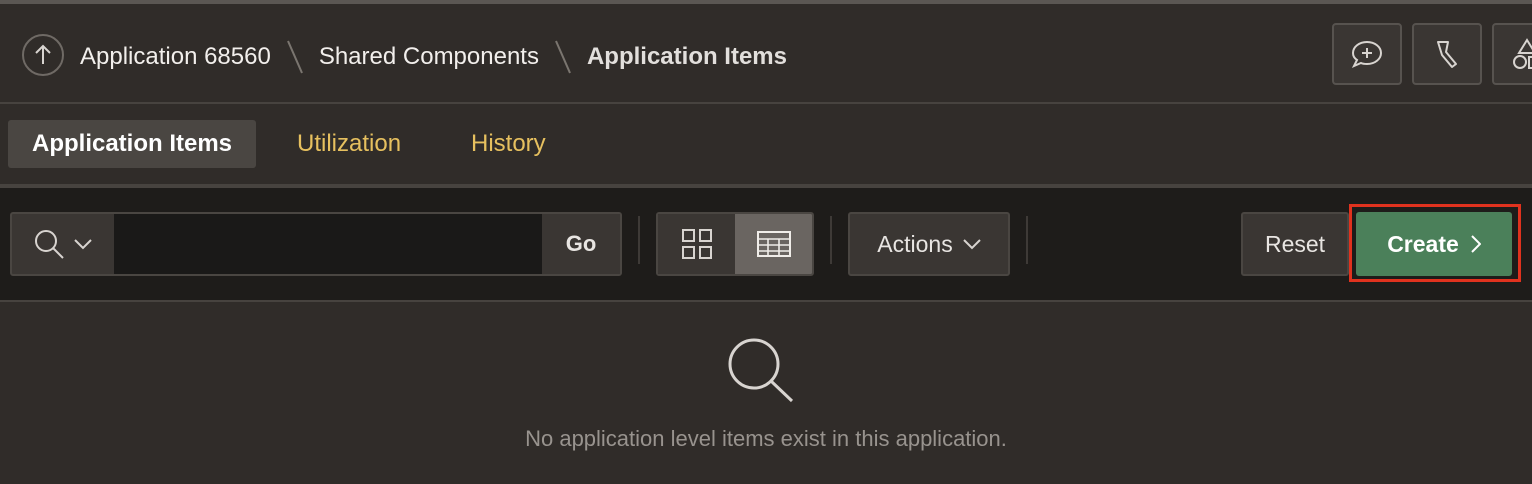 The height and width of the screenshot is (484, 1532). I want to click on reset-button: Reset, so click(1295, 244).